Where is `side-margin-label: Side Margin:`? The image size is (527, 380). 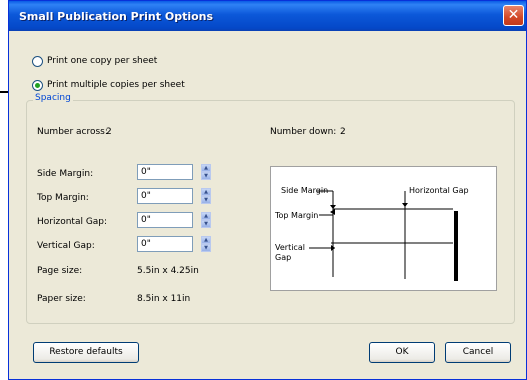 side-margin-label: Side Margin: is located at coordinates (65, 174).